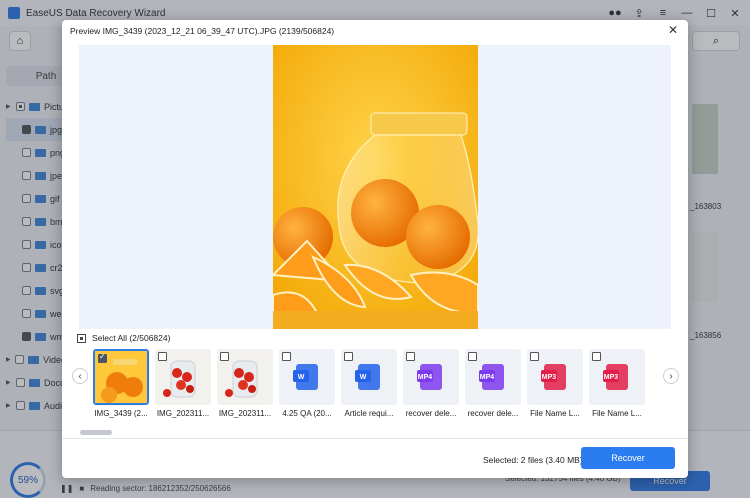 This screenshot has width=750, height=498. I want to click on recover-button: Recover, so click(628, 458).